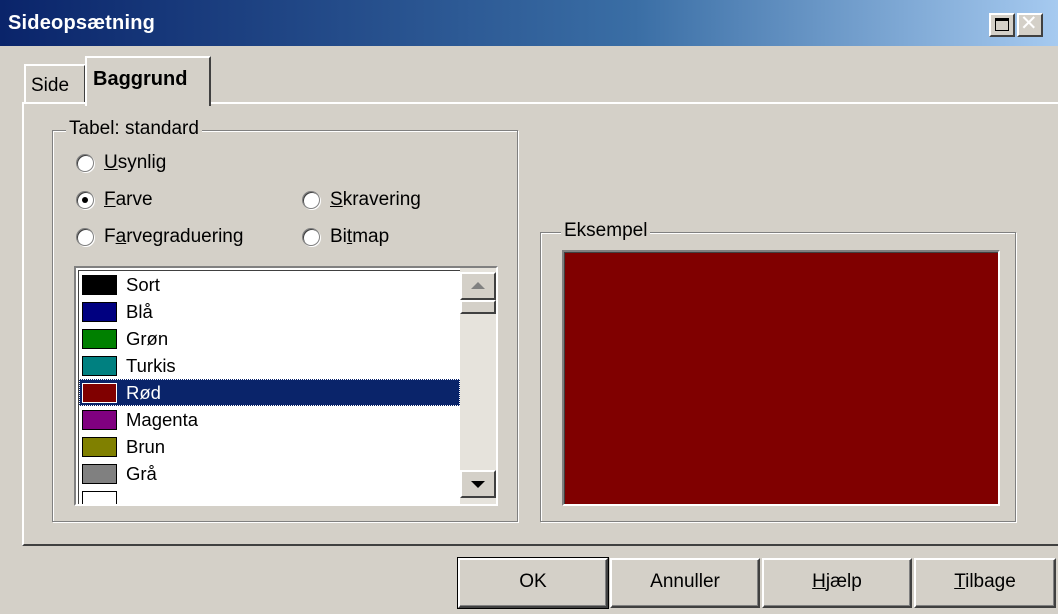 Image resolution: width=1058 pixels, height=614 pixels. What do you see at coordinates (269, 338) in the screenshot?
I see `color-list-item: Grøn` at bounding box center [269, 338].